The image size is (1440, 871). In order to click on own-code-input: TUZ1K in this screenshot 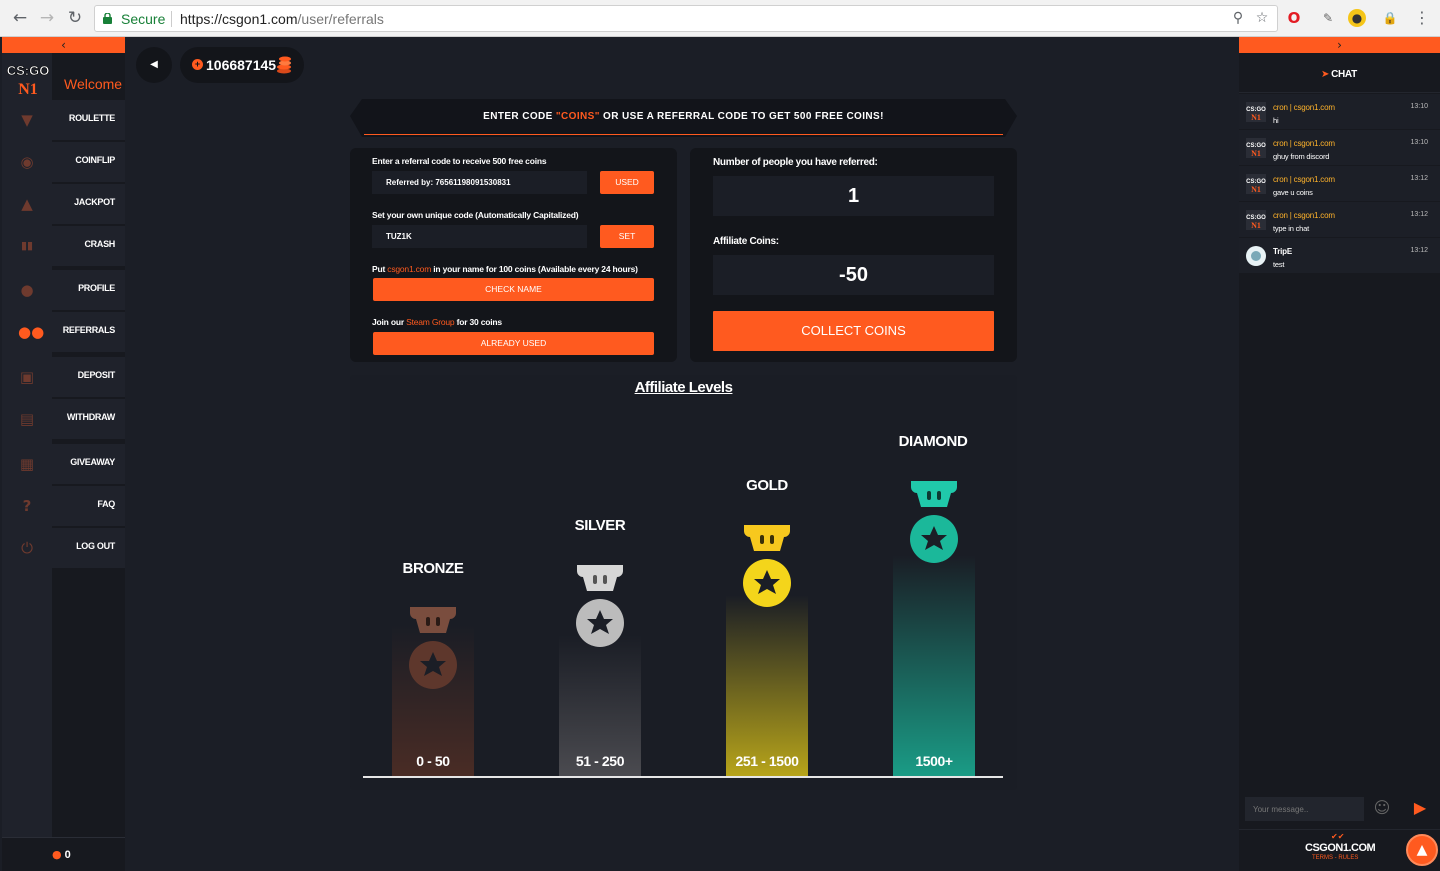, I will do `click(479, 236)`.